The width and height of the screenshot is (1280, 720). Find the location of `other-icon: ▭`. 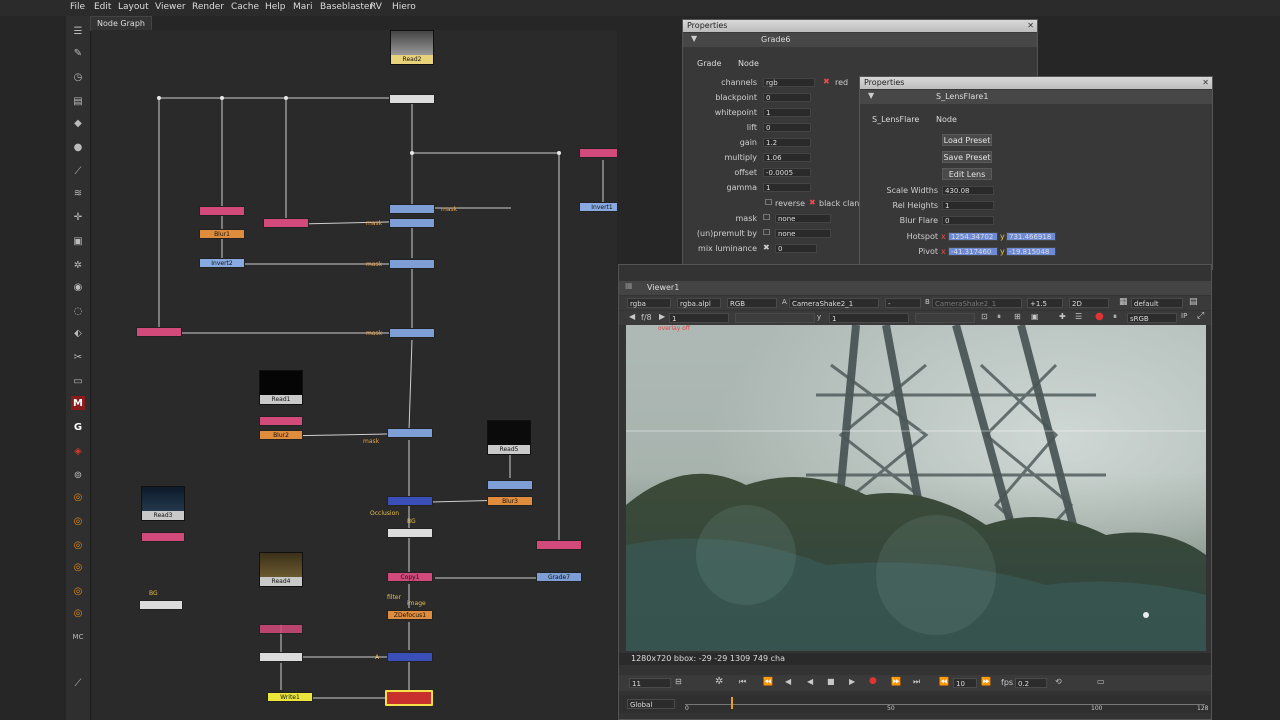

other-icon: ▭ is located at coordinates (78, 381).